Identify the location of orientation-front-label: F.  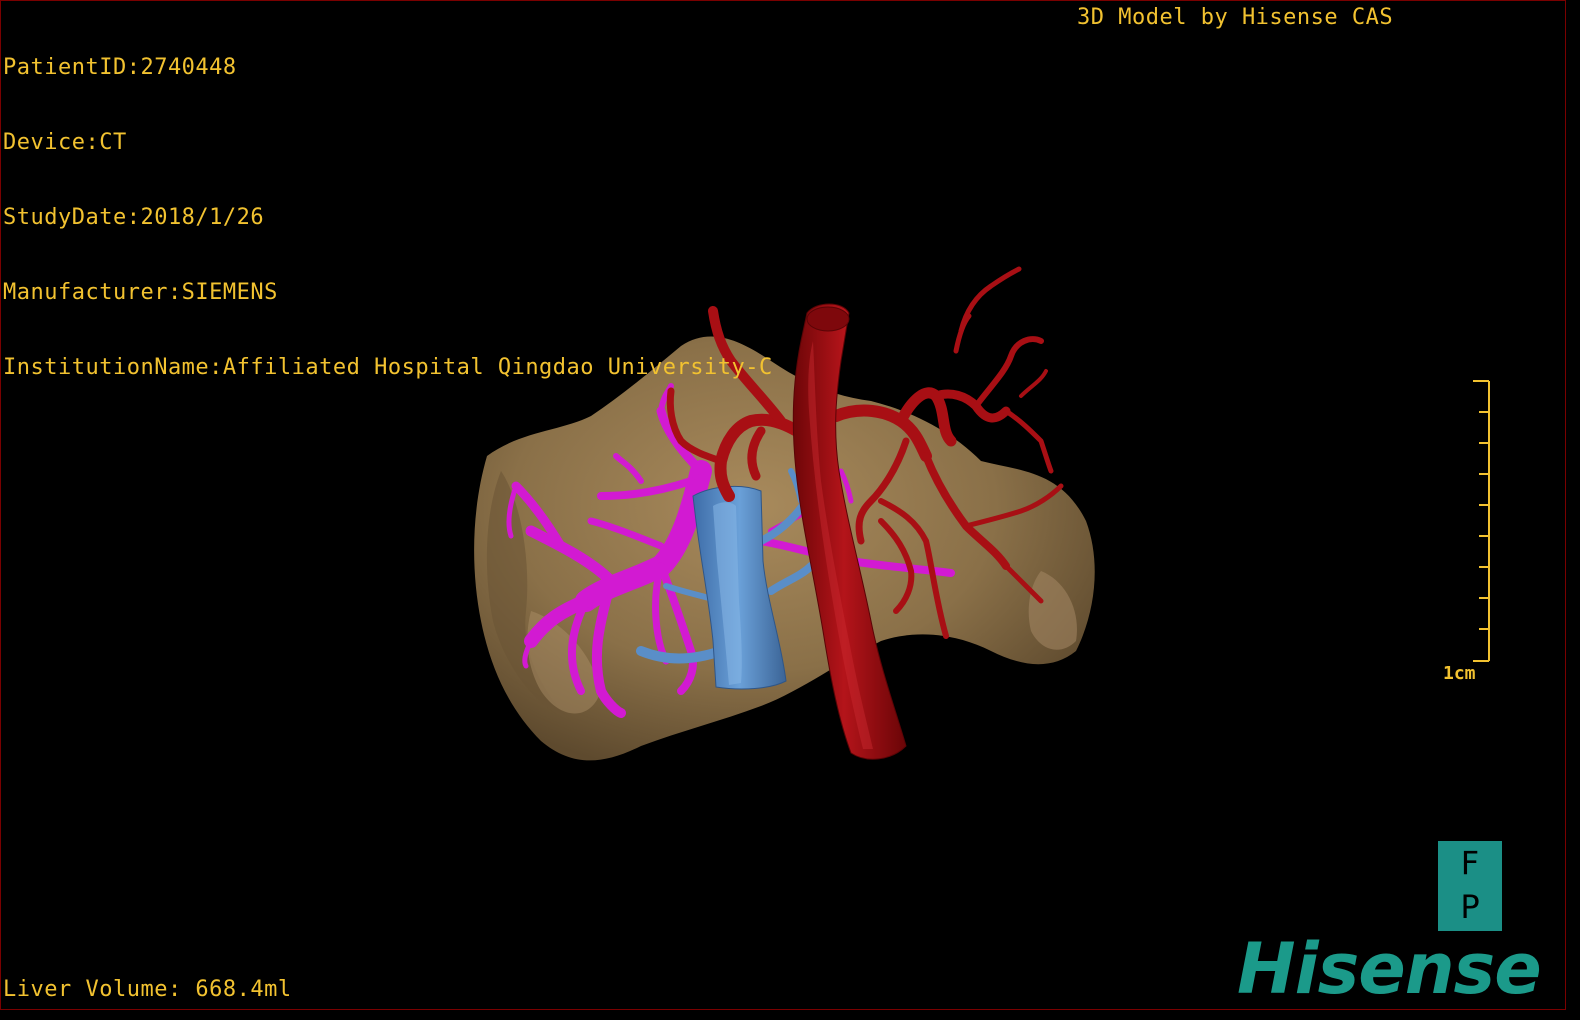
(1470, 863).